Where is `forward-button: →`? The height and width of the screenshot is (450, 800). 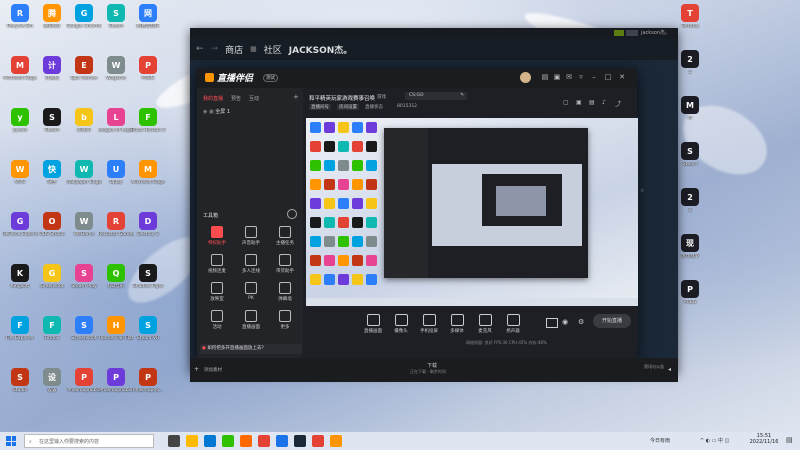 forward-button: → is located at coordinates (215, 49).